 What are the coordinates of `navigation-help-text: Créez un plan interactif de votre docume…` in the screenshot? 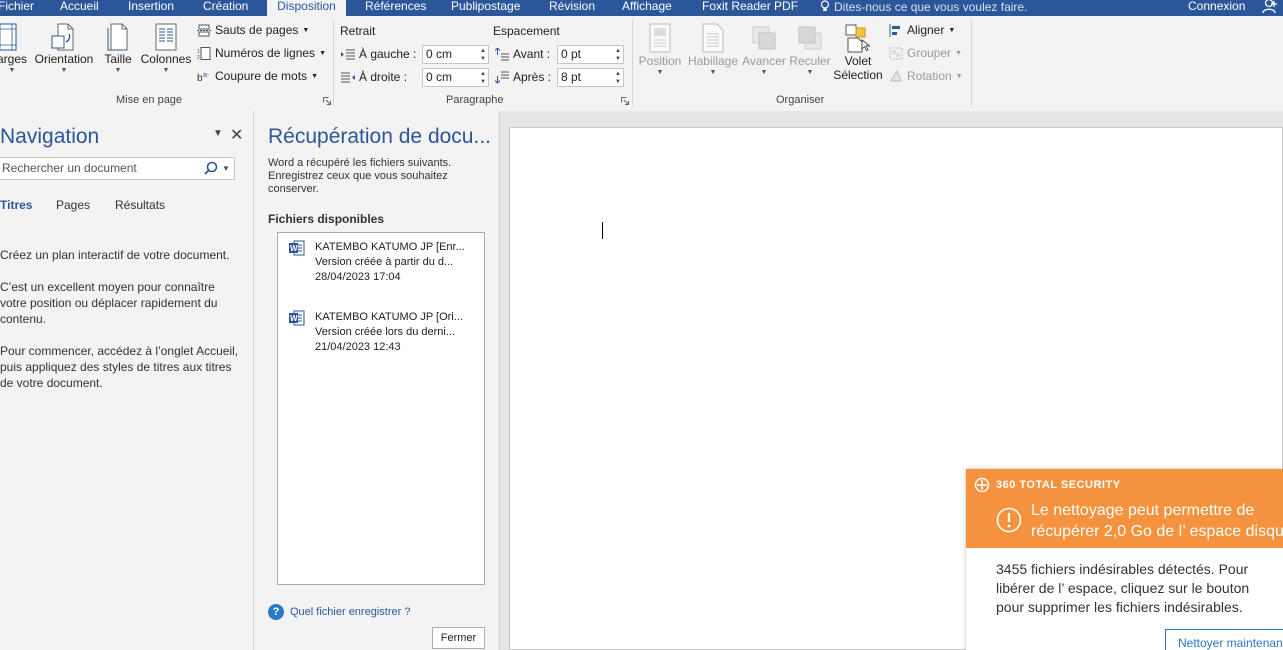 It's located at (115, 255).